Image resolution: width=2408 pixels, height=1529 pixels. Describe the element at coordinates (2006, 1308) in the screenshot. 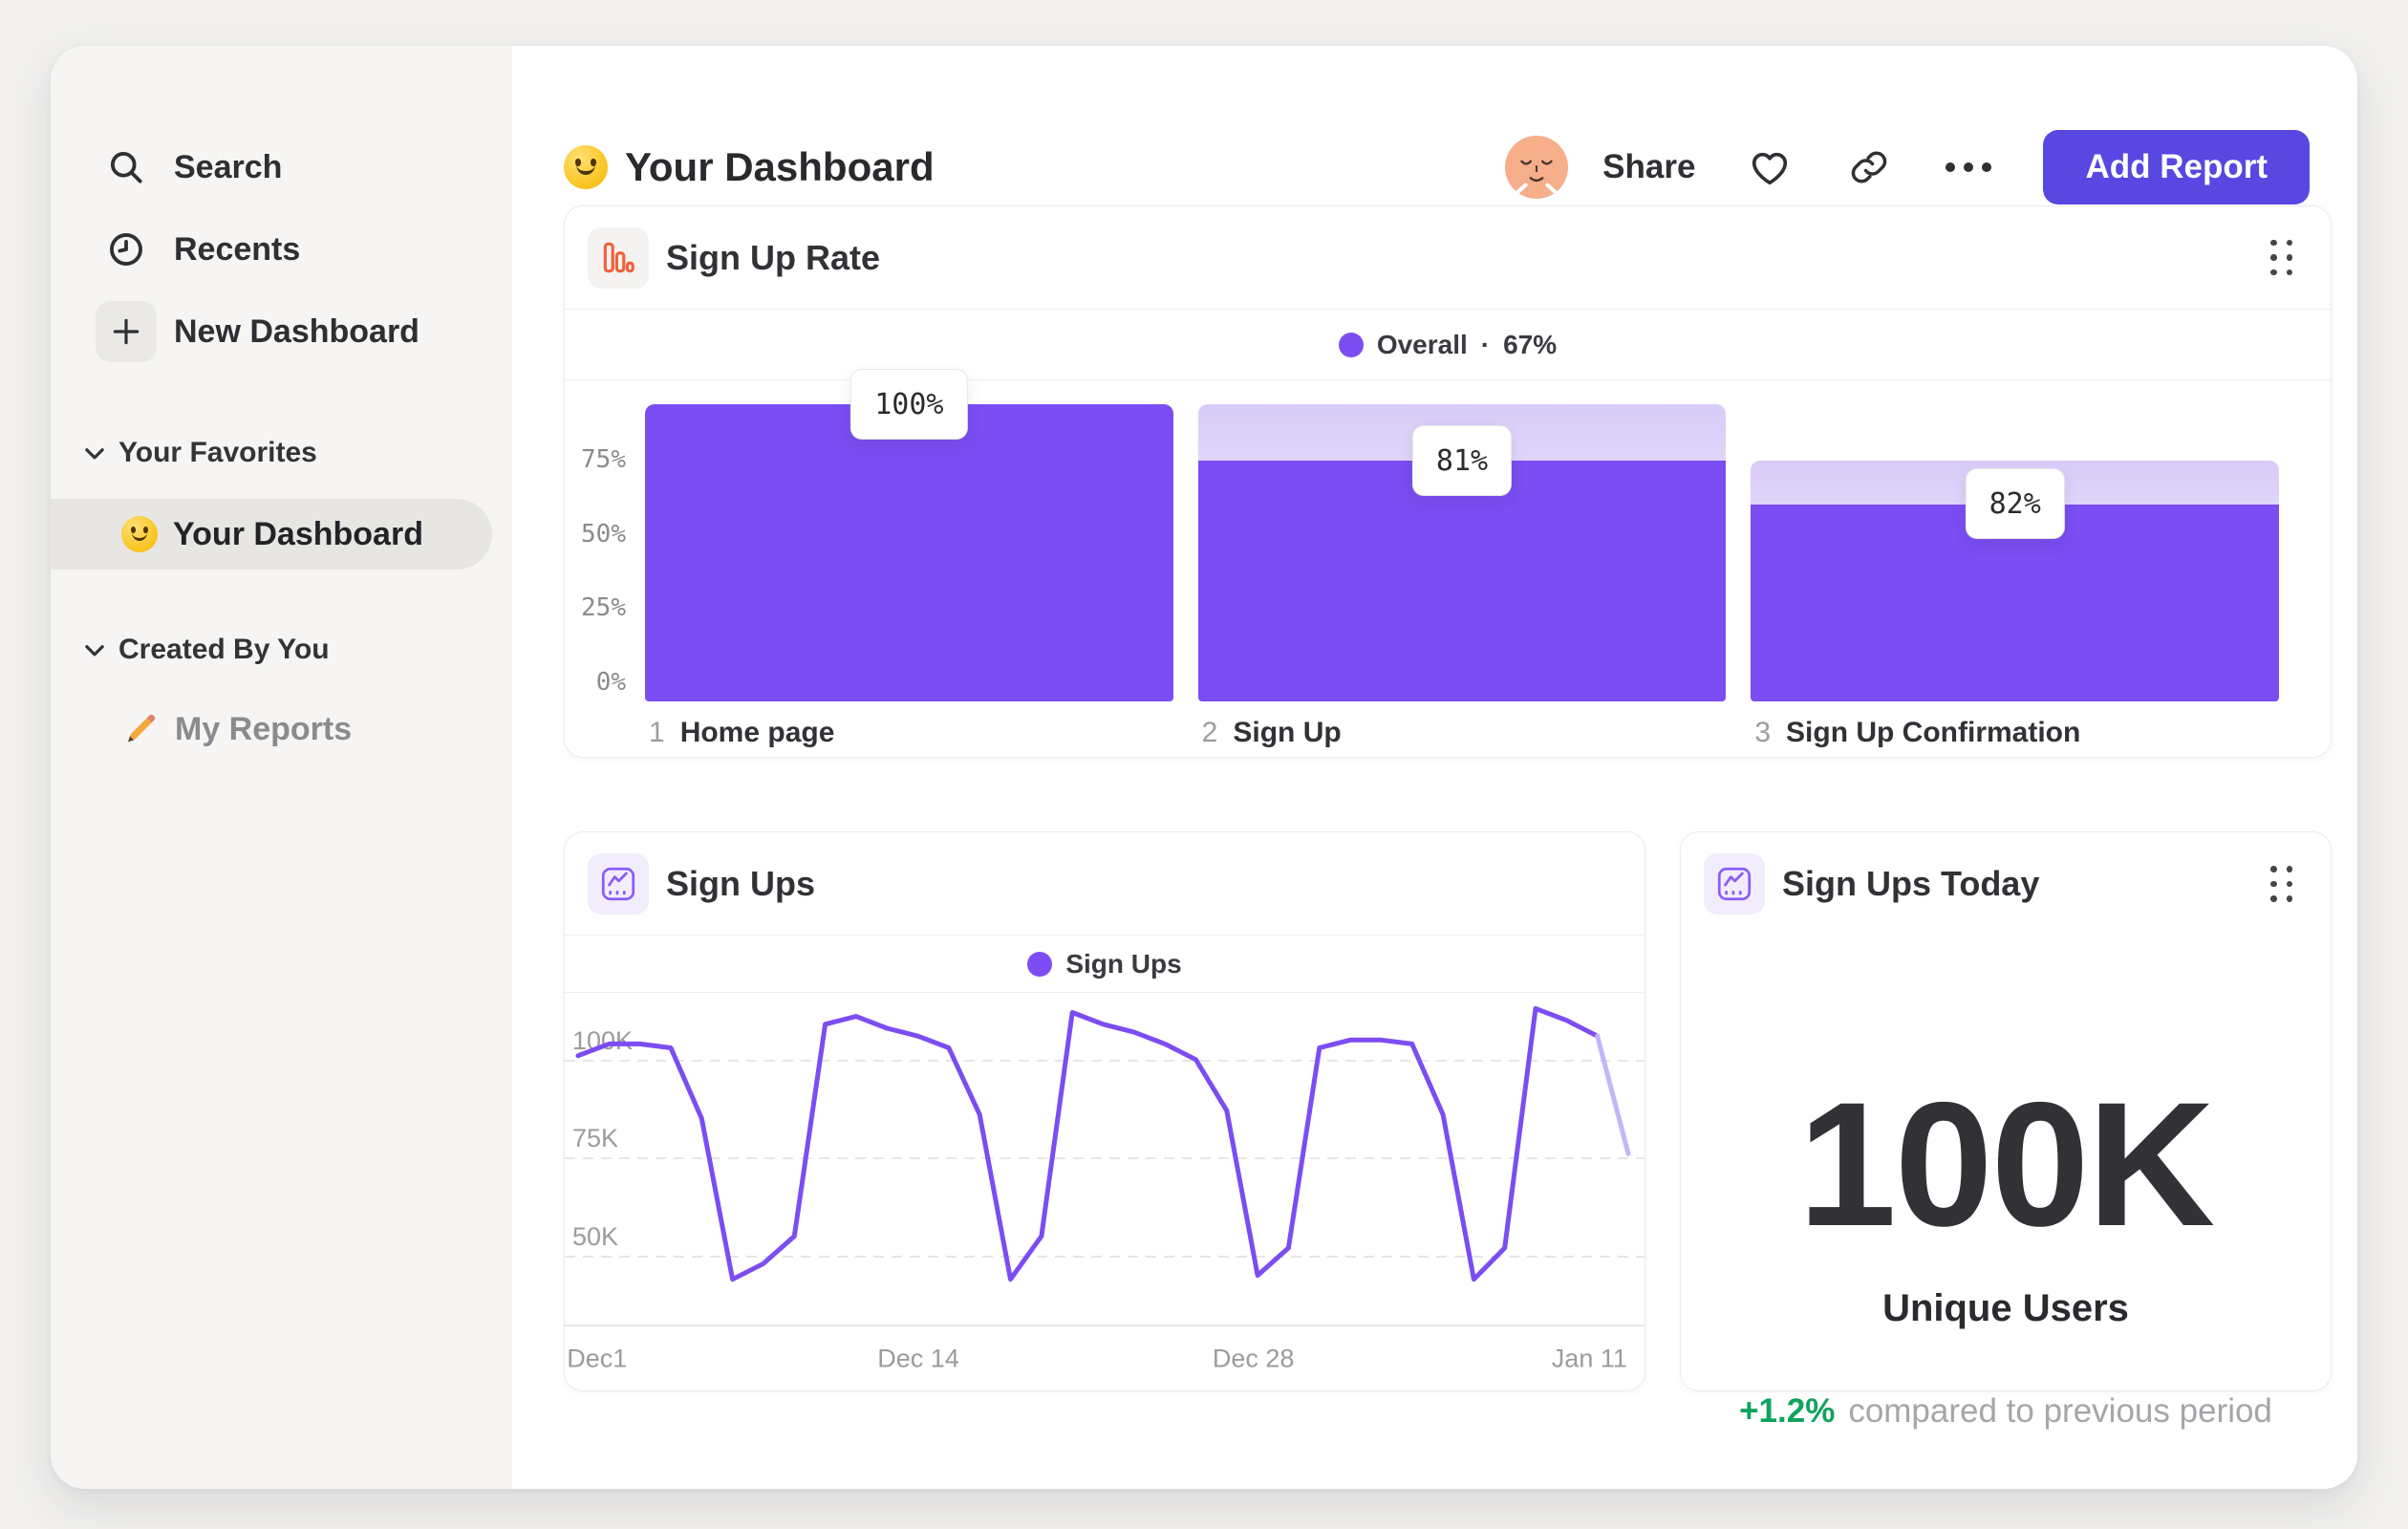

I see `kpi-label: Unique Users` at that location.